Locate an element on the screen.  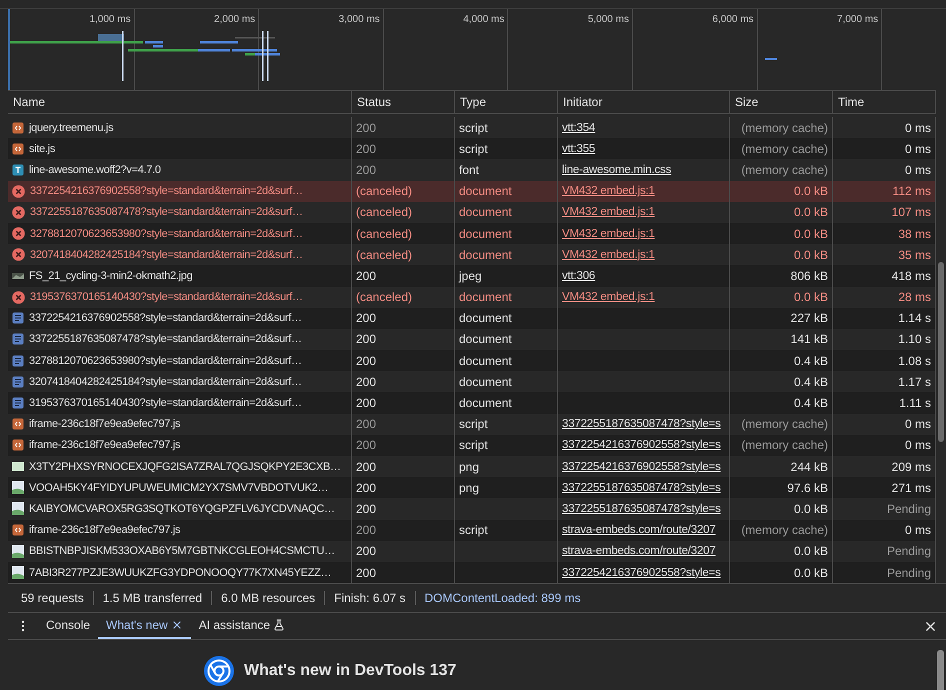
time-cell: 35 ms is located at coordinates (884, 255).